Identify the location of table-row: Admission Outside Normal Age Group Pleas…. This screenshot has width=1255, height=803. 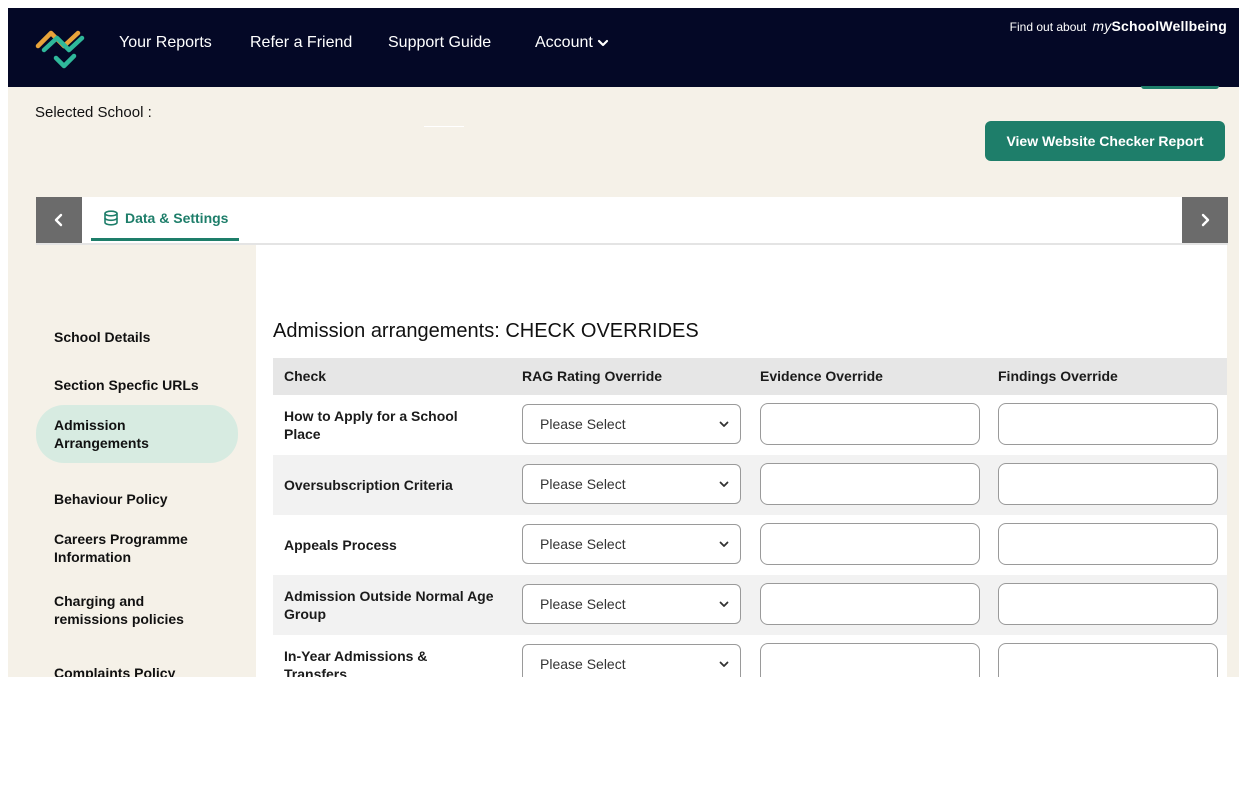
(750, 605).